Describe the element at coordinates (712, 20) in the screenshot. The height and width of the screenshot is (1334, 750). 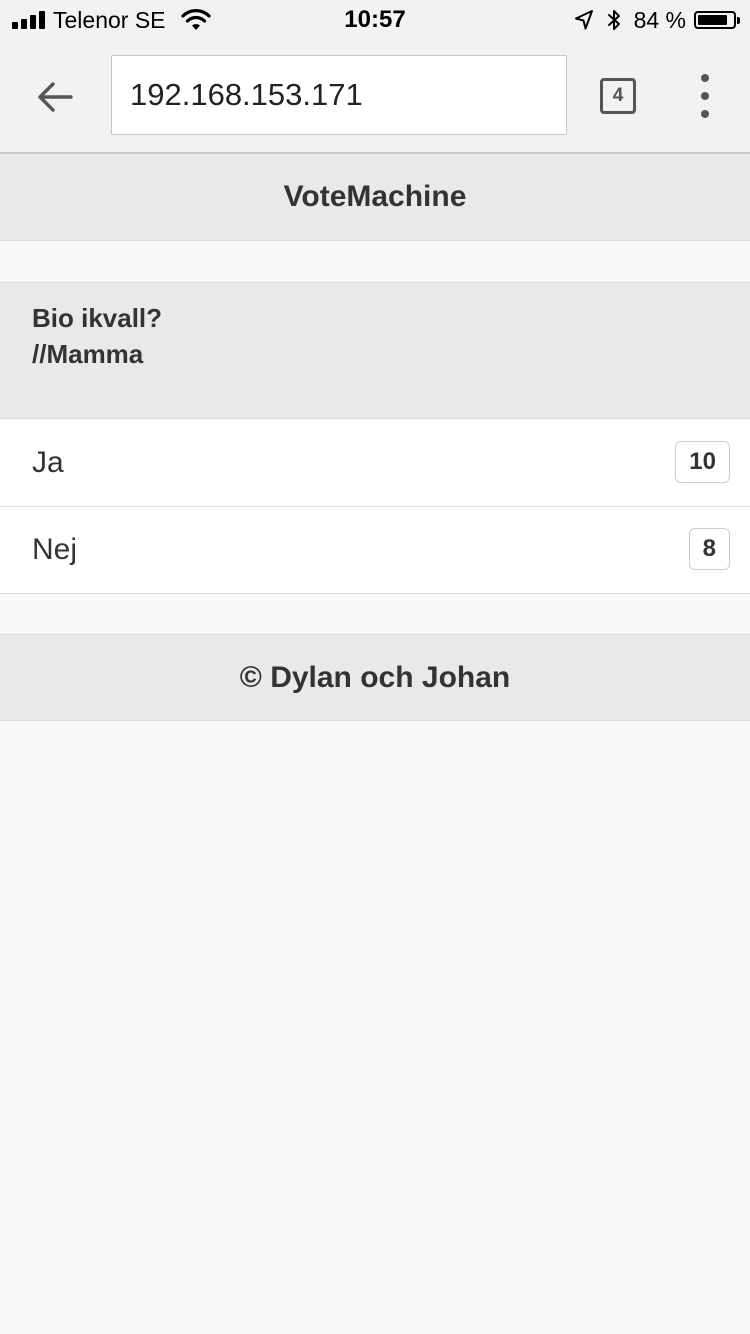
I see `battery-level-fill` at that location.